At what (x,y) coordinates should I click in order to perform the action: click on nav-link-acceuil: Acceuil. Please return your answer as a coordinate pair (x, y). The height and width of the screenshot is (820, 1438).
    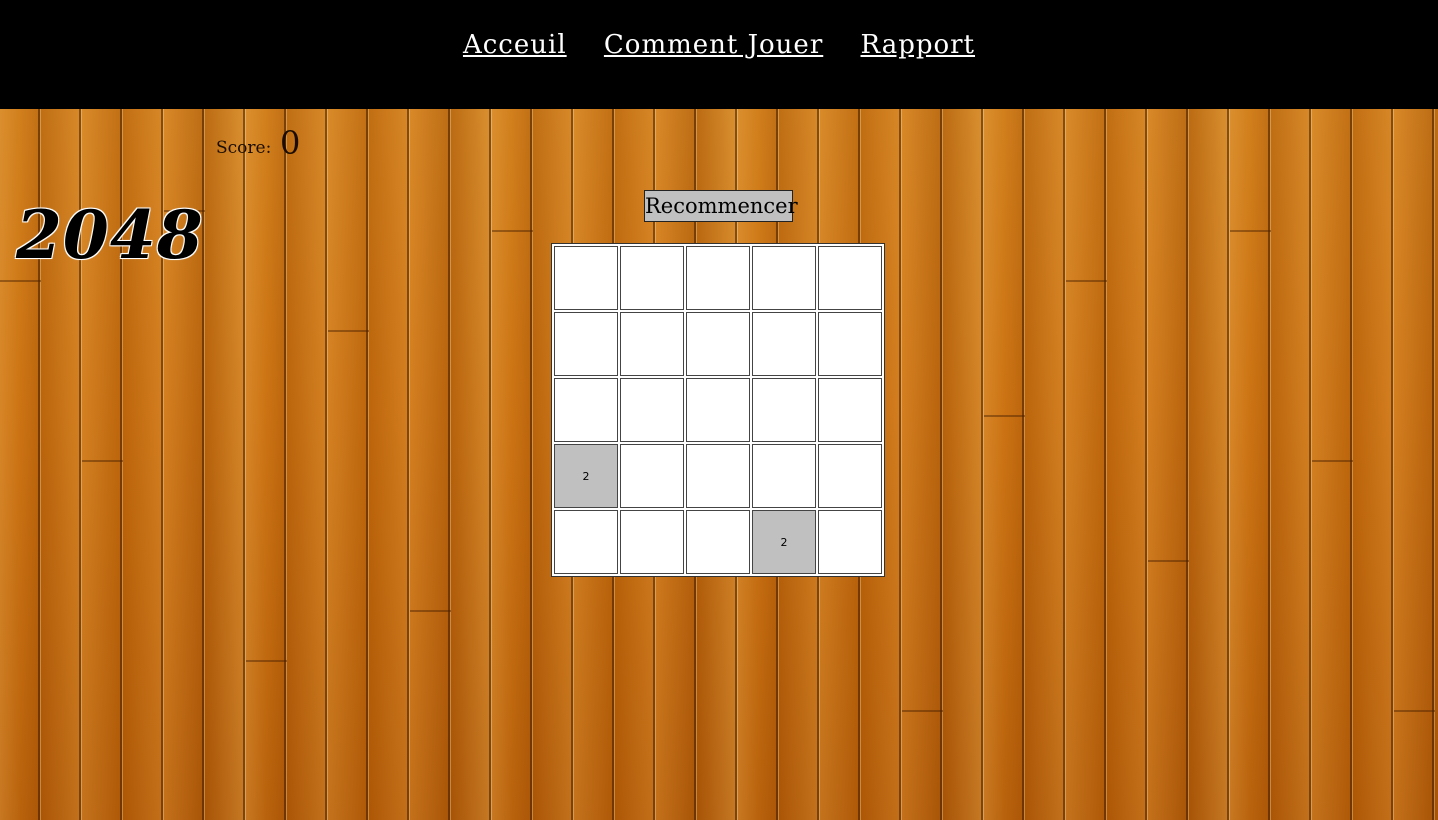
    Looking at the image, I should click on (515, 45).